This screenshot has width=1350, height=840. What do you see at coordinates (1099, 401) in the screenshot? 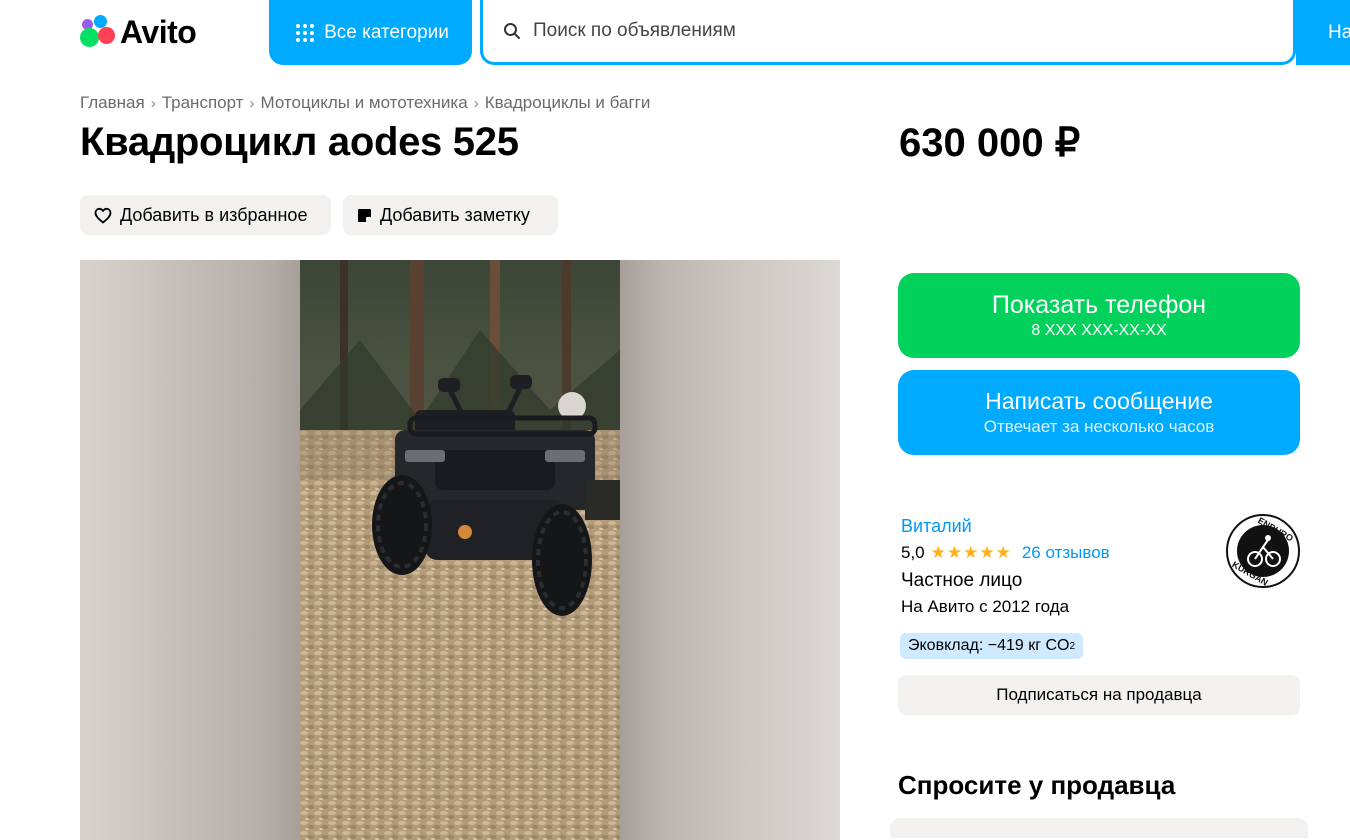
I see `write-message-label: Написать сообщение` at bounding box center [1099, 401].